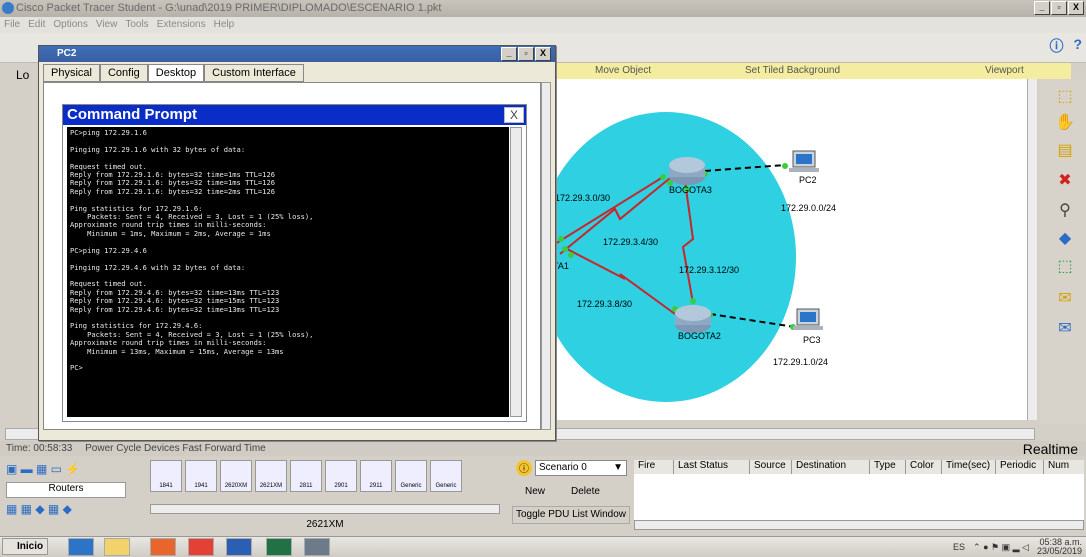 The image size is (1086, 557). Describe the element at coordinates (969, 467) in the screenshot. I see `col-time: Time(sec)` at that location.